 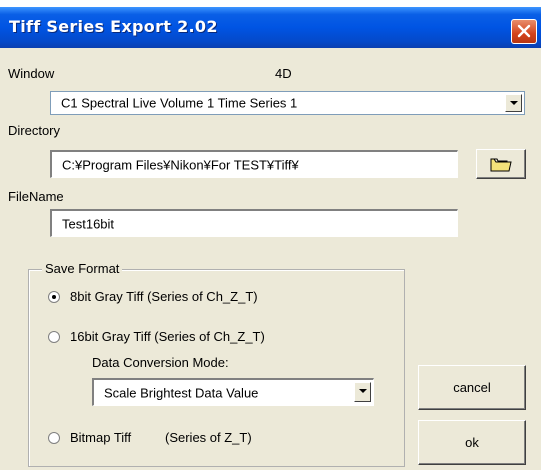 What do you see at coordinates (283, 73) in the screenshot?
I see `window-mode-label: 4D` at bounding box center [283, 73].